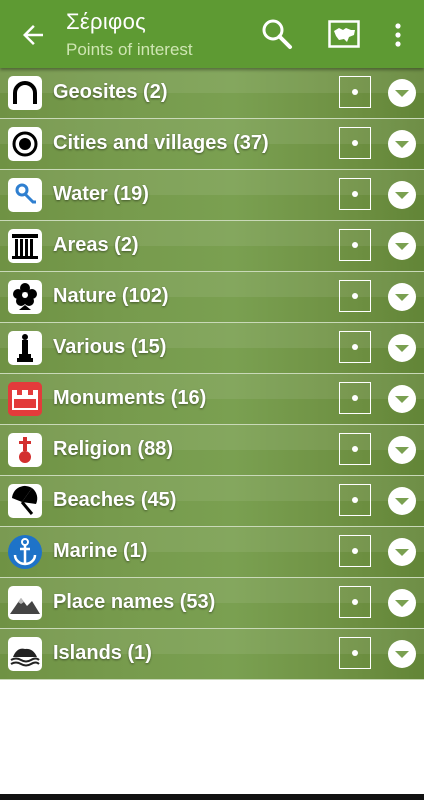  What do you see at coordinates (25, 399) in the screenshot?
I see `castle-icon` at bounding box center [25, 399].